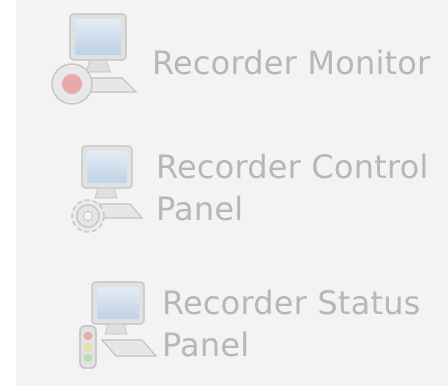 This screenshot has height=386, width=448. What do you see at coordinates (291, 303) in the screenshot?
I see `recorder-status-panel-label-line1: Recorder Status` at bounding box center [291, 303].